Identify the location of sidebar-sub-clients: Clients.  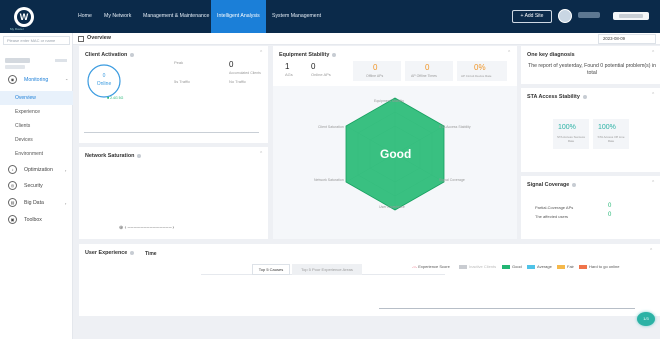
(22, 126).